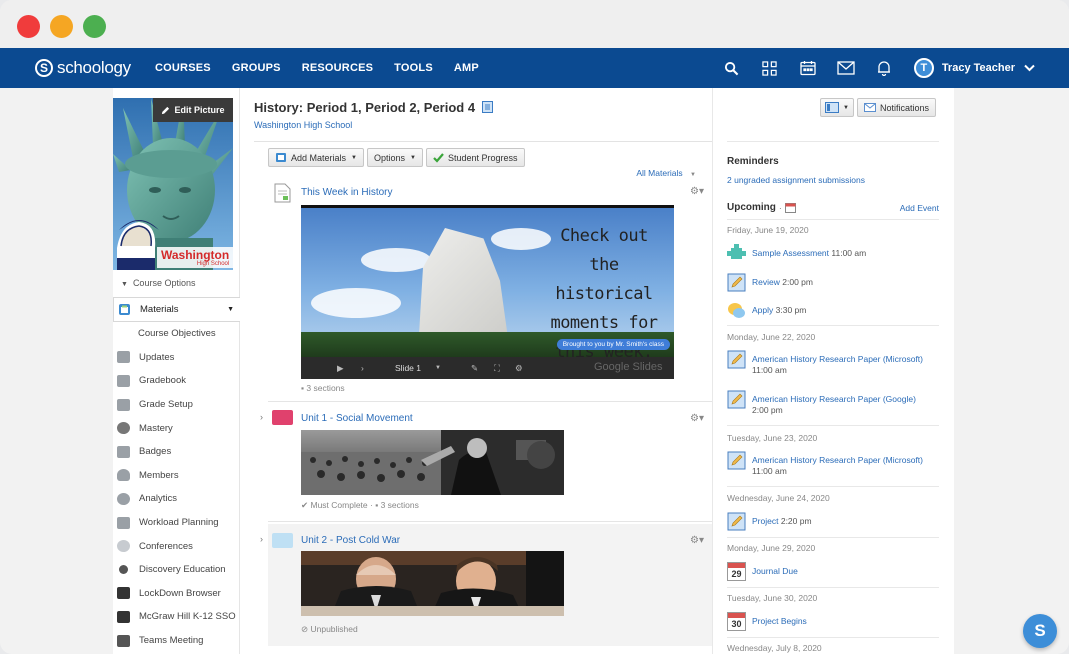 This screenshot has height=654, width=1069. What do you see at coordinates (329, 629) in the screenshot?
I see `publish-status: ⊘ Unpublished` at bounding box center [329, 629].